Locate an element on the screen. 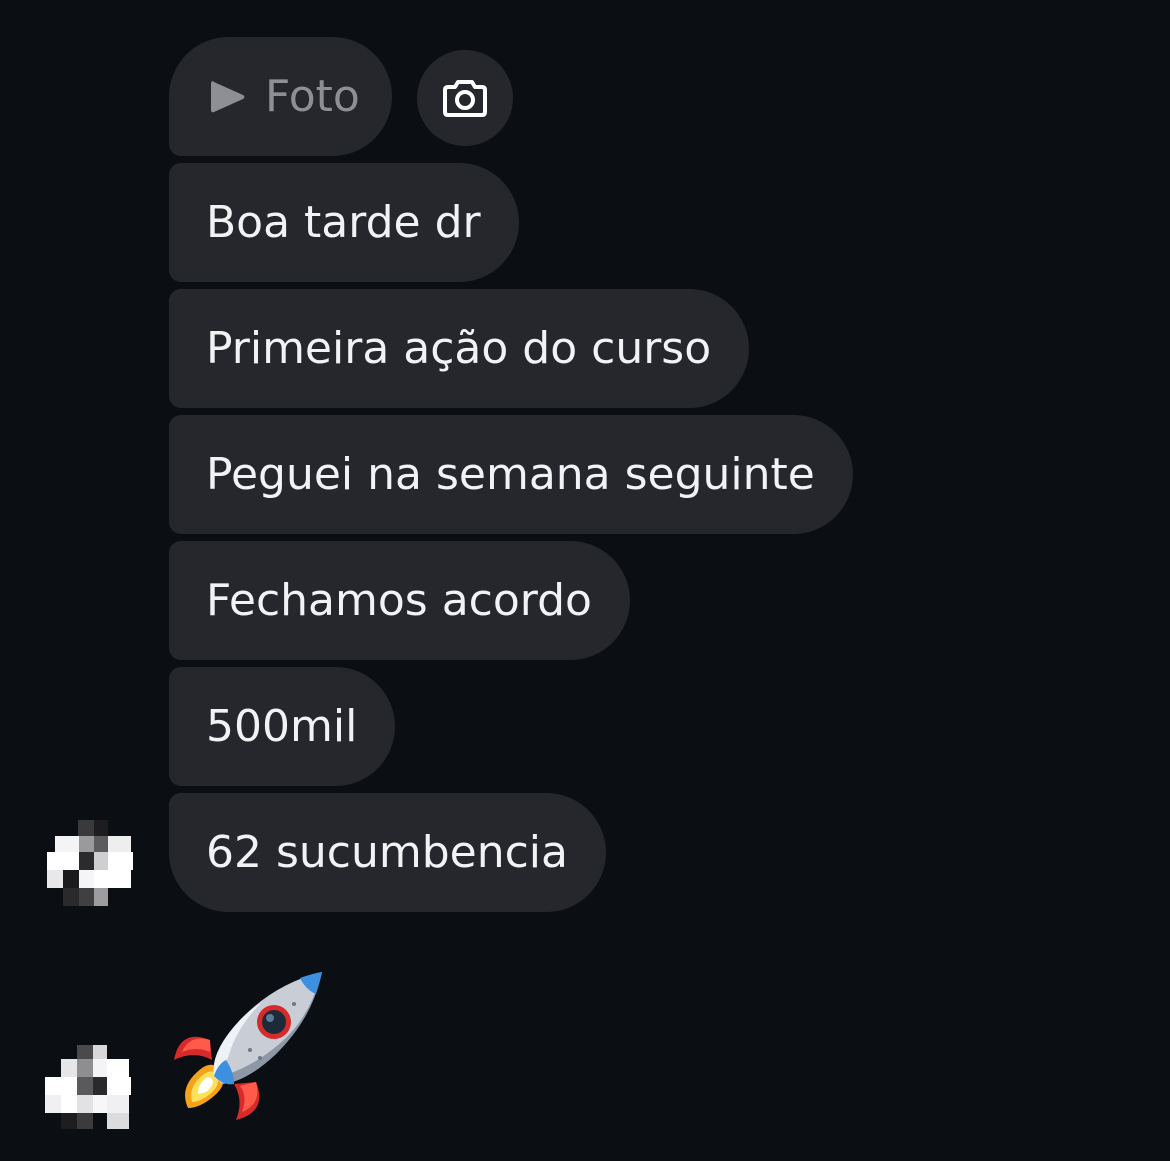 Image resolution: width=1170 pixels, height=1161 pixels. camera-button is located at coordinates (465, 98).